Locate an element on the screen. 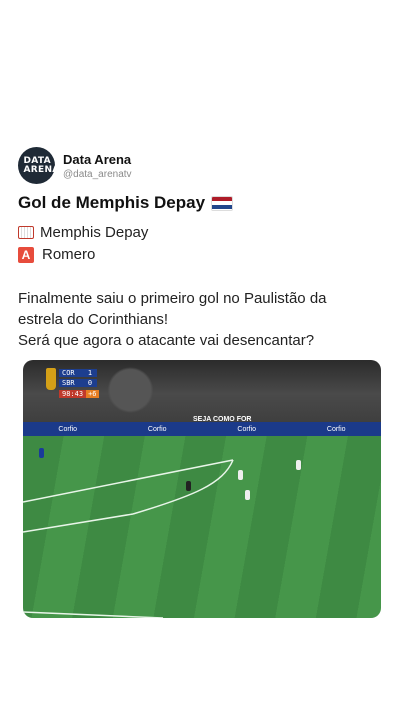 Image resolution: width=405 pixels, height=720 pixels. avatar: DATA ARENA is located at coordinates (39, 165).